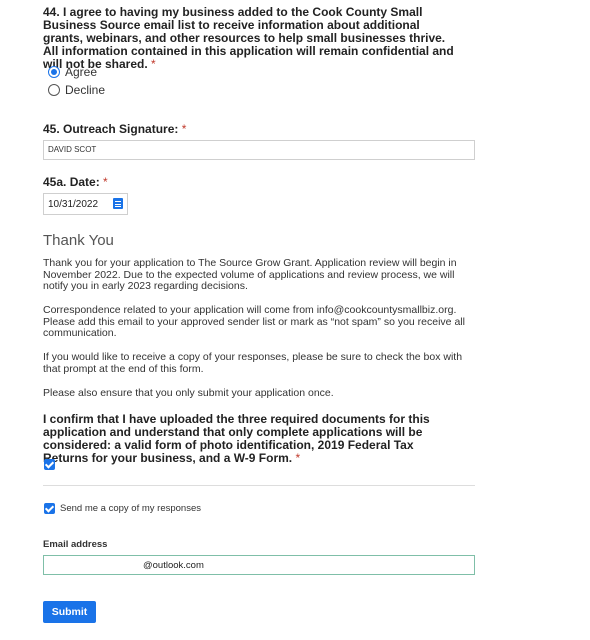  I want to click on submit-button: Submit, so click(69, 612).